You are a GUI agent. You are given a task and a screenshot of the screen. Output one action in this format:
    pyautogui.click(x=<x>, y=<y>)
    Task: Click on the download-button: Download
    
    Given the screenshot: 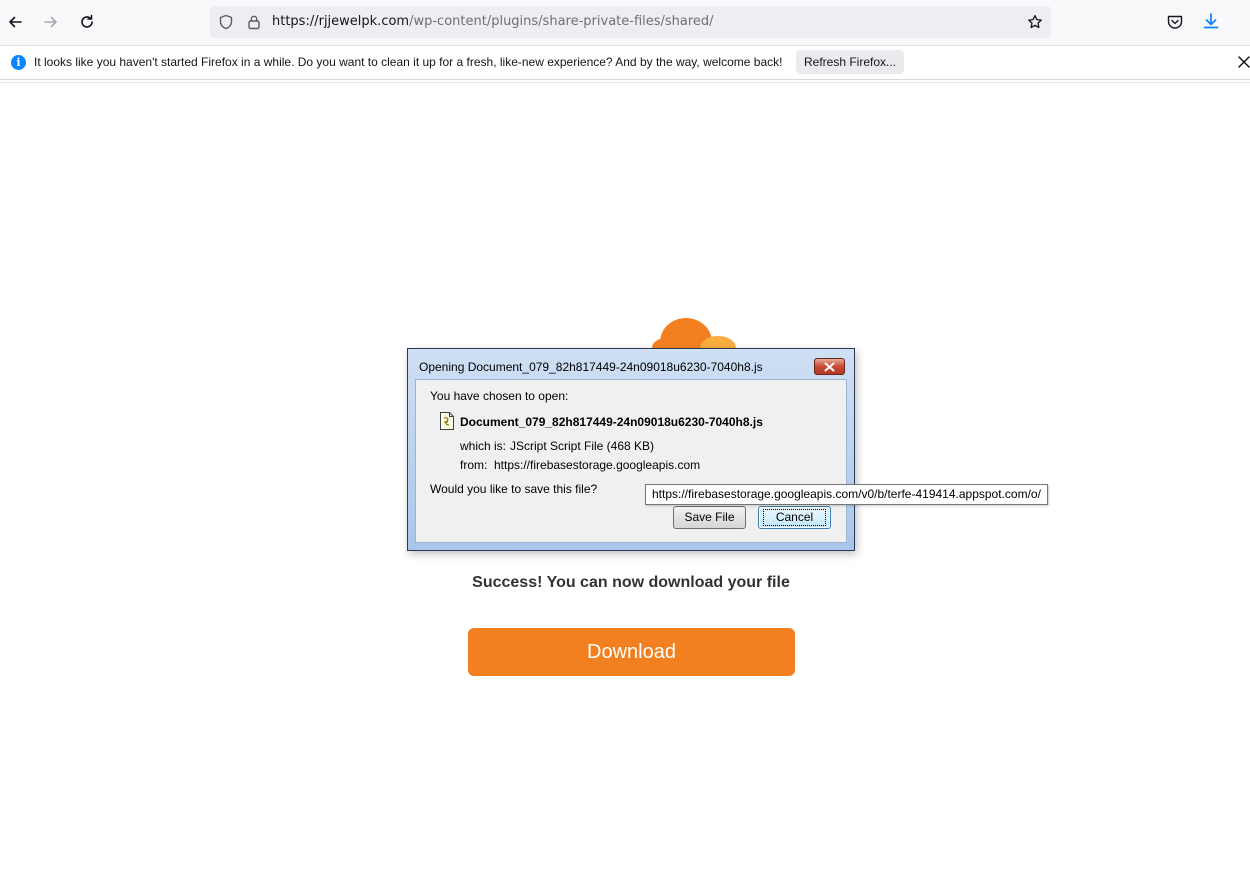 What is the action you would take?
    pyautogui.click(x=631, y=652)
    